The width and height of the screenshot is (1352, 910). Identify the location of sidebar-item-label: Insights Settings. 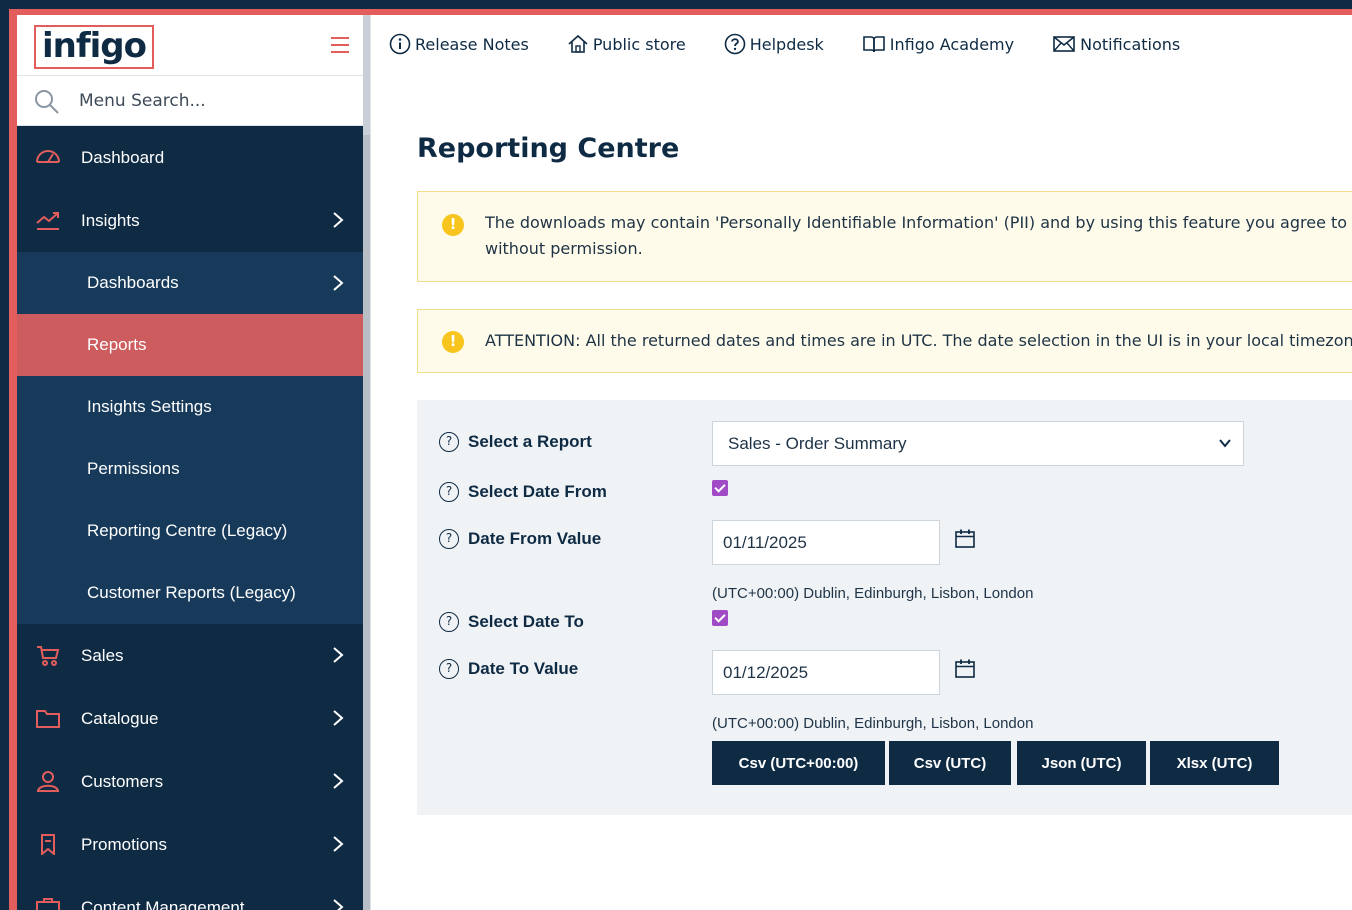
(149, 406).